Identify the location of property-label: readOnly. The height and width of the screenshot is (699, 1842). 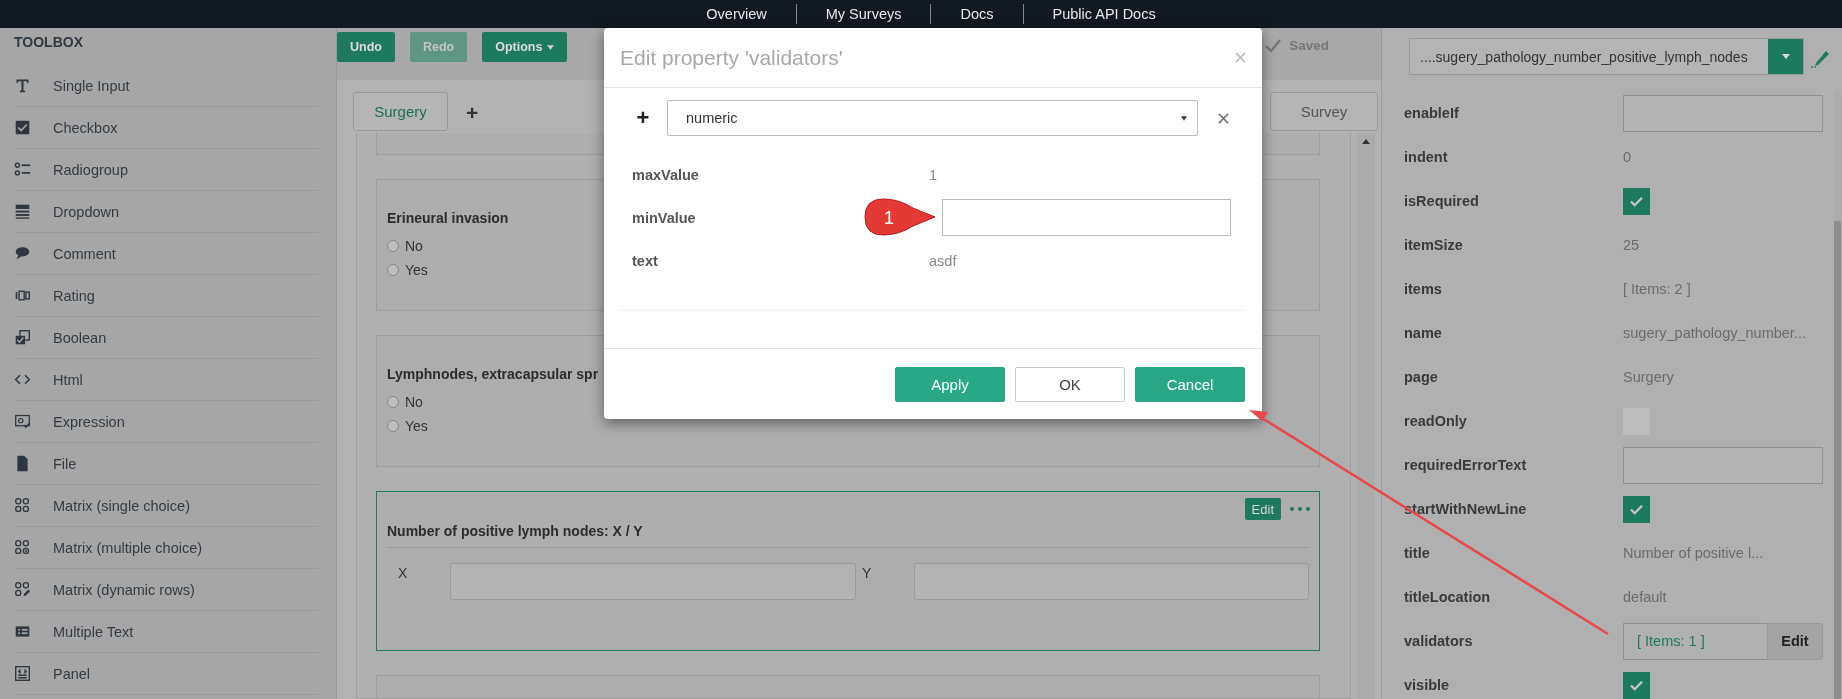
(1436, 421).